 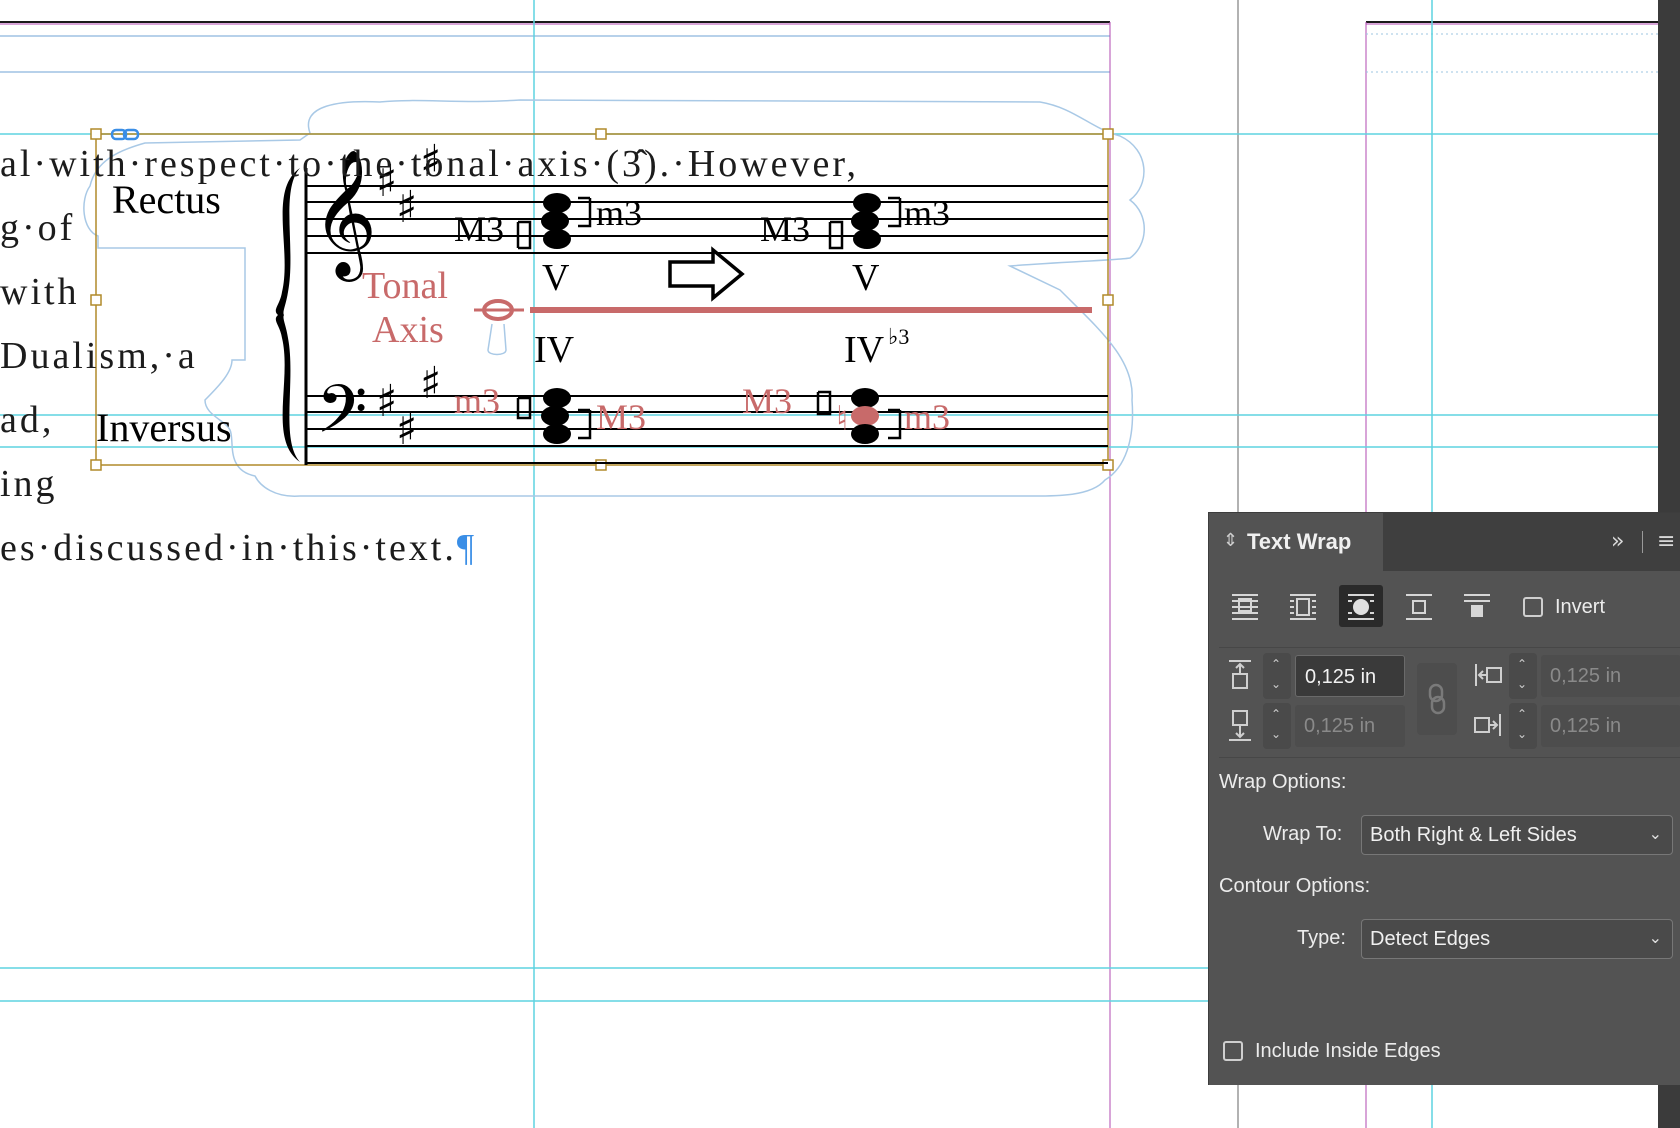 I want to click on bass-clef-icon: 𝄢, so click(x=341, y=417).